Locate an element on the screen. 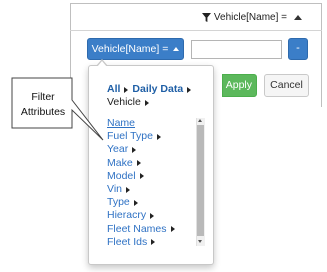  attribute-item-model: Model is located at coordinates (152, 176).